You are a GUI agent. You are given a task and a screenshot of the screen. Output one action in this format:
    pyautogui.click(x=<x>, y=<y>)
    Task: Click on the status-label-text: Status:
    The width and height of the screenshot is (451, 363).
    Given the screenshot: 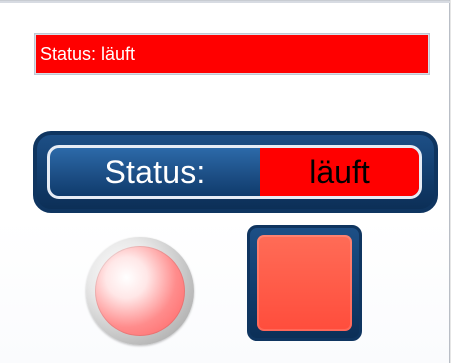 What is the action you would take?
    pyautogui.click(x=155, y=171)
    